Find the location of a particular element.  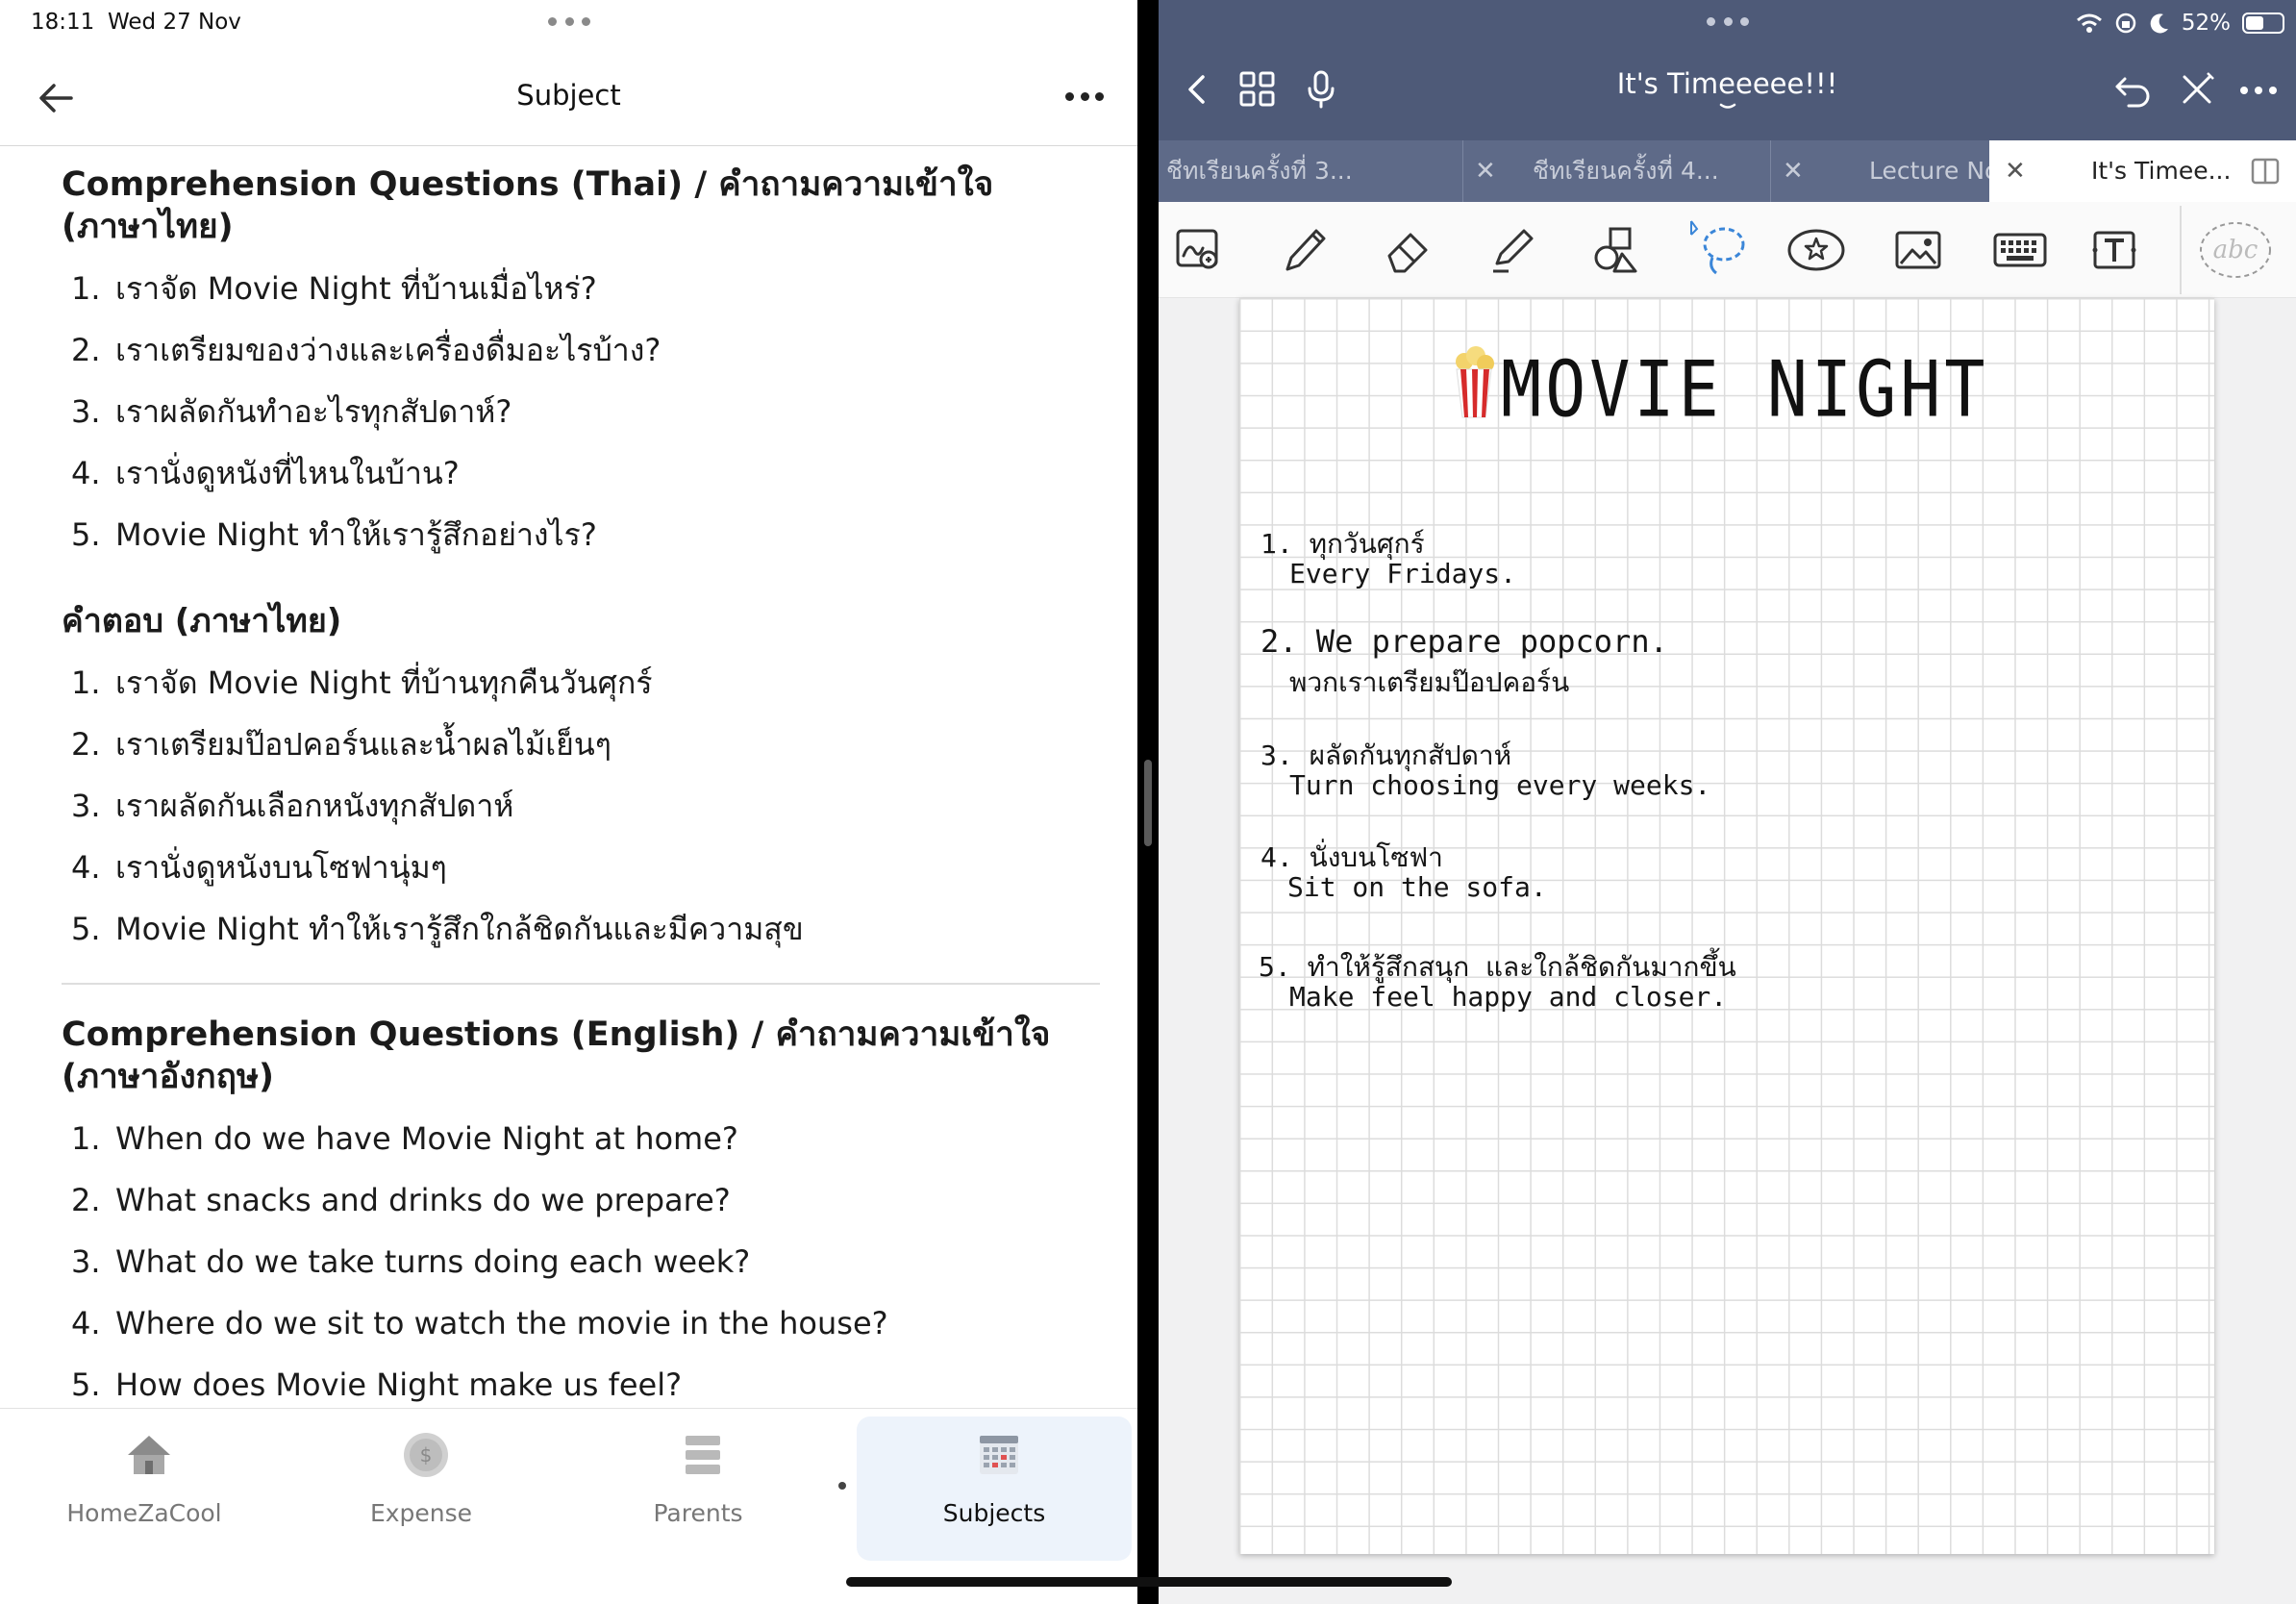

list-item: 3. What do we take turns doing each week? is located at coordinates (411, 1261).